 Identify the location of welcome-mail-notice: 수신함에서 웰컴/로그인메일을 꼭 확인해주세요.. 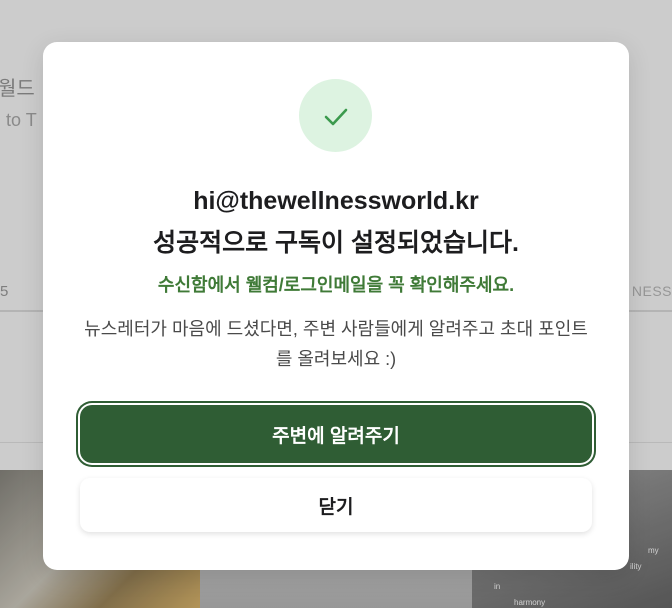
(336, 285).